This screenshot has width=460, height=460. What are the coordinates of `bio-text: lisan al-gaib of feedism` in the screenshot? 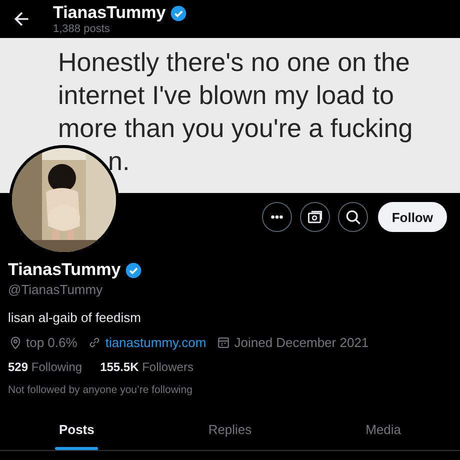 It's located at (75, 317).